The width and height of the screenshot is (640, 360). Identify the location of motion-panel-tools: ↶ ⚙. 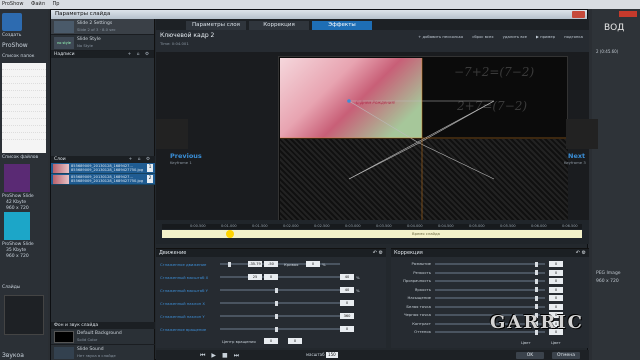
(378, 253).